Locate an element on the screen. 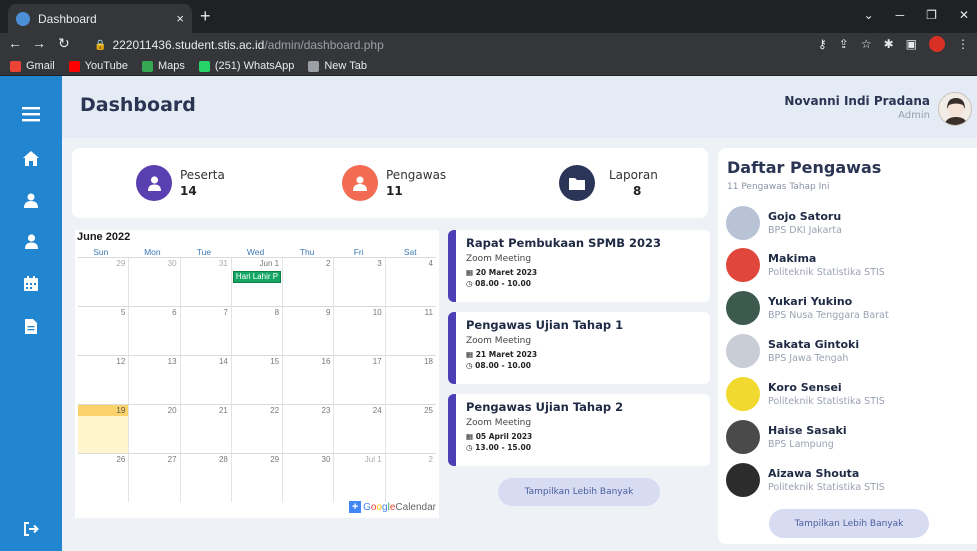  calendar-day-cell: 9 is located at coordinates (307, 331).